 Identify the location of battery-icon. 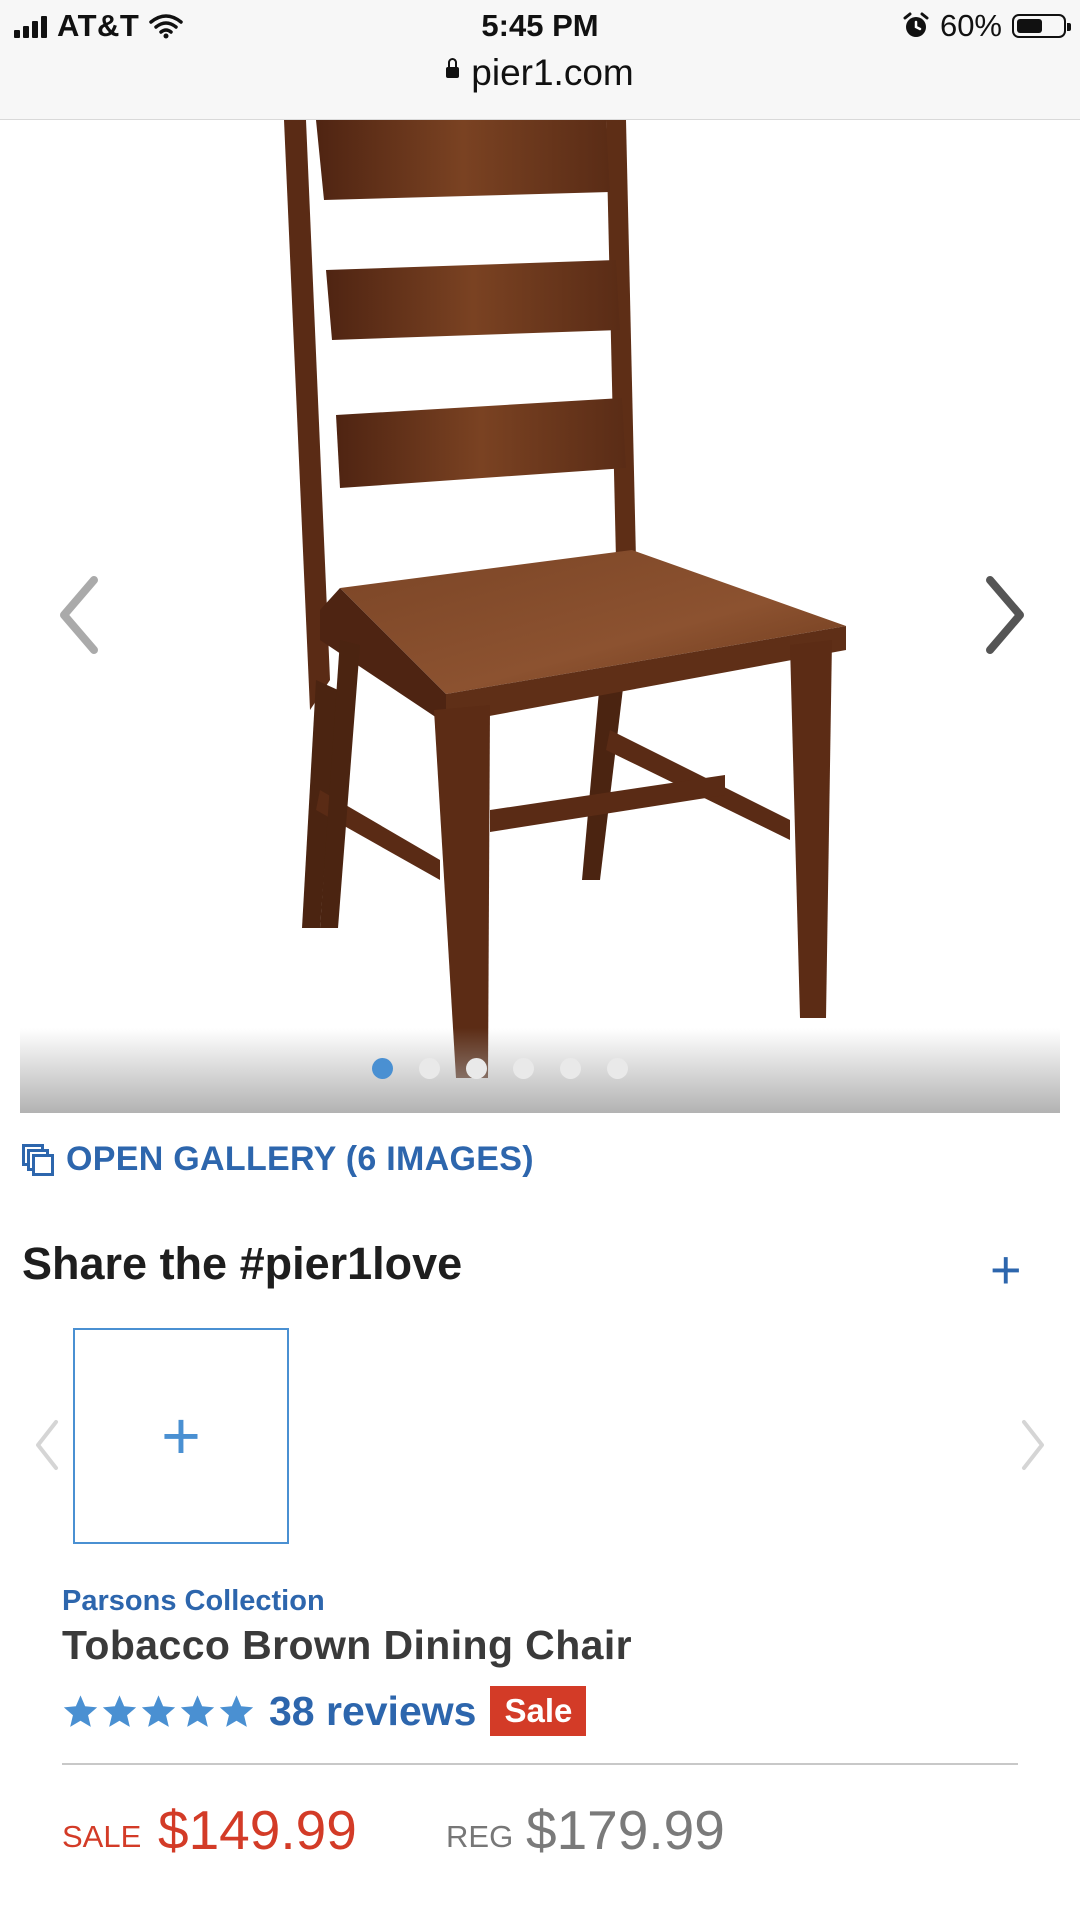
(1041, 26).